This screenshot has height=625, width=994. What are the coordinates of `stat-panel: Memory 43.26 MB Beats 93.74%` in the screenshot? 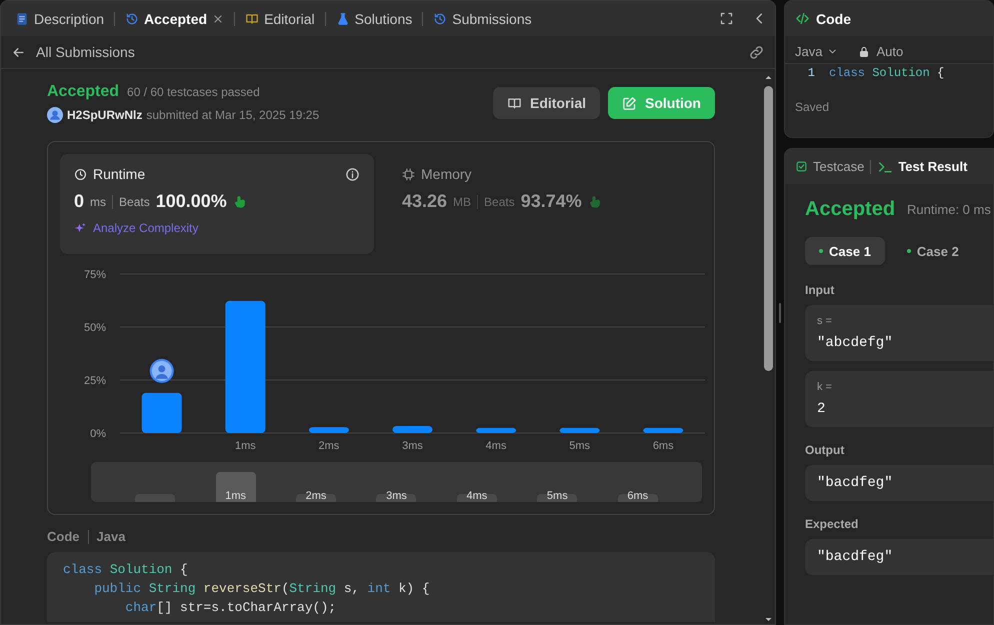 It's located at (545, 204).